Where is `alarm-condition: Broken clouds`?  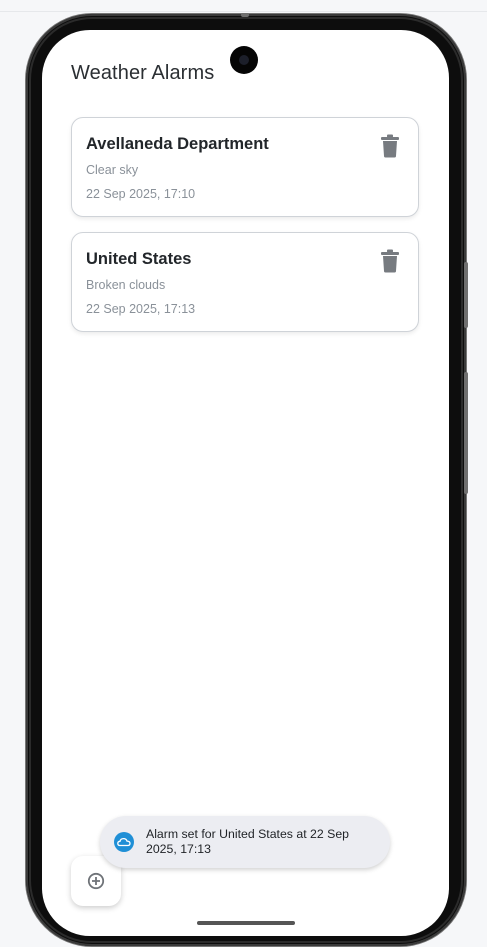 alarm-condition: Broken clouds is located at coordinates (126, 285).